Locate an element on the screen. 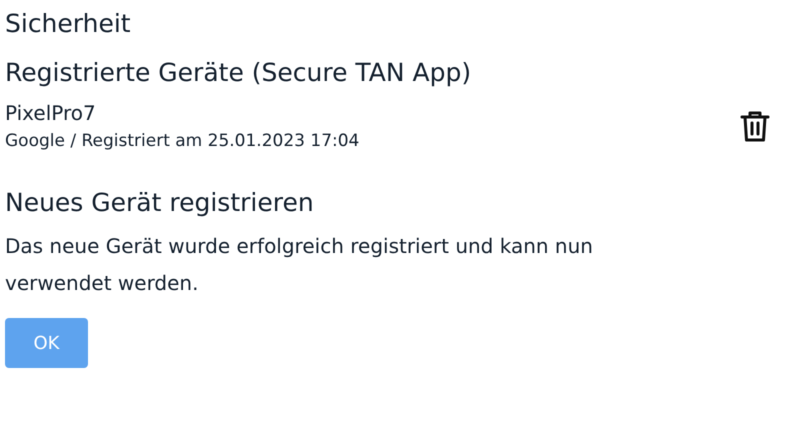  success-message: Das neue Gerät wurde erfolgreich registriert und kann nun verwendet werden. is located at coordinates (299, 265).